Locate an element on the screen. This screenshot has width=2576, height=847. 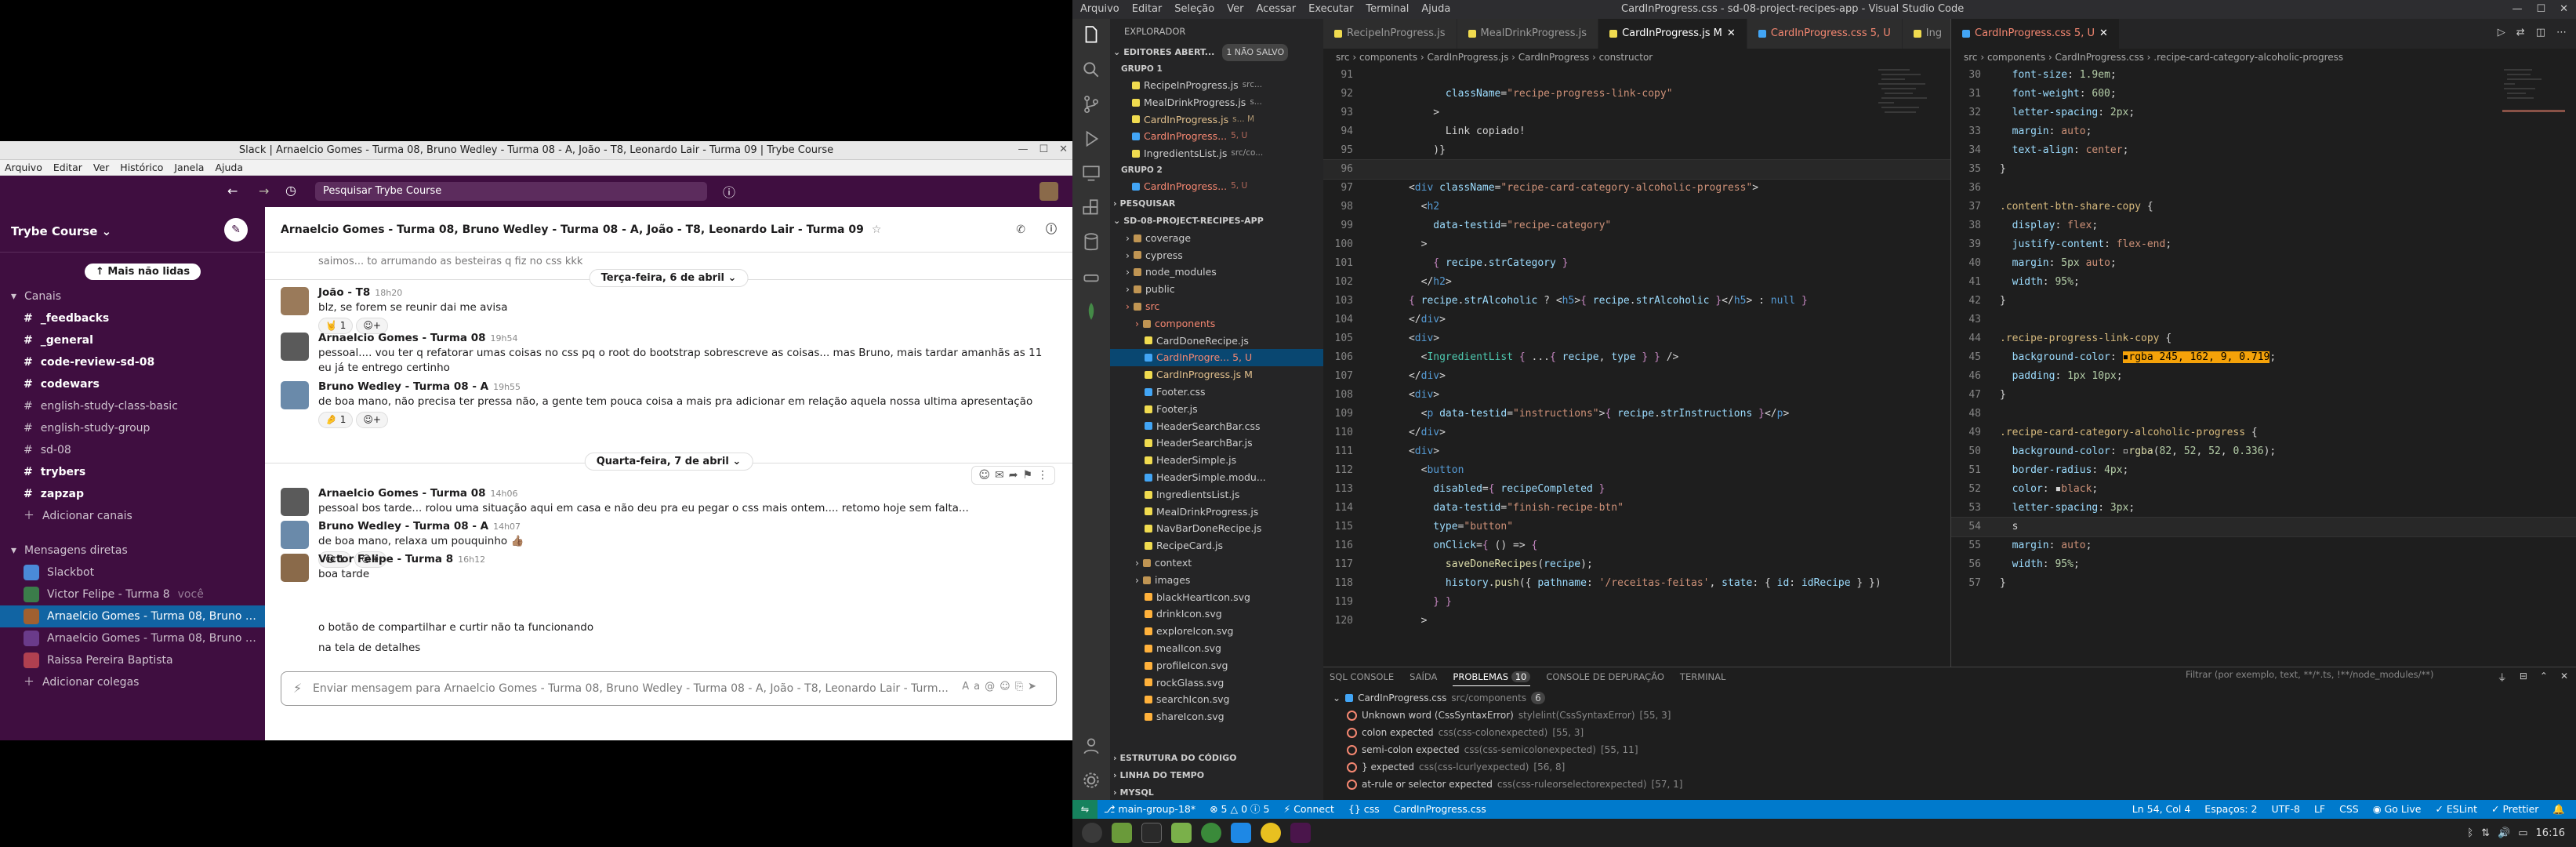
file-tree-item: › coverage is located at coordinates (1216, 238).